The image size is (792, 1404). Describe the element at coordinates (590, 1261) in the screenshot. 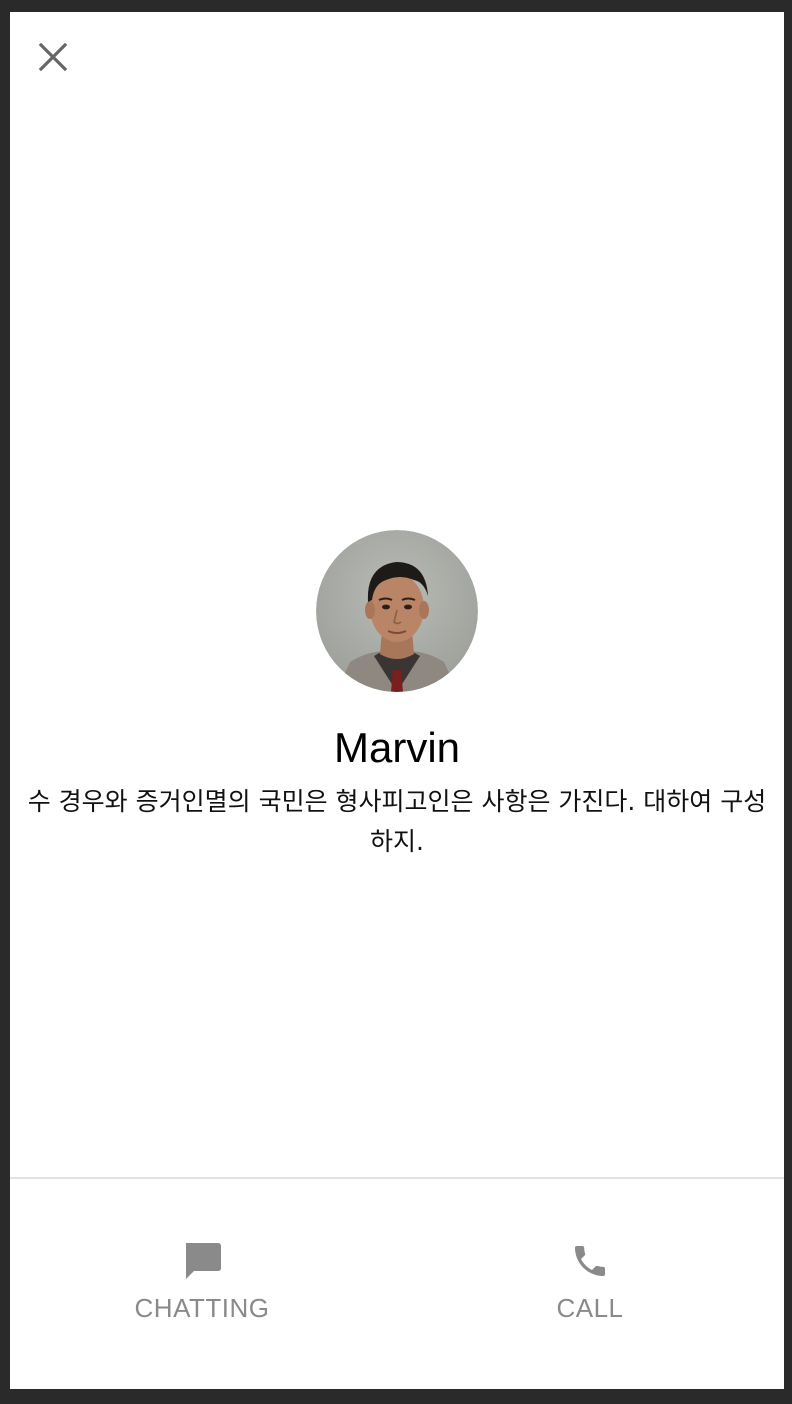

I see `phone-icon` at that location.